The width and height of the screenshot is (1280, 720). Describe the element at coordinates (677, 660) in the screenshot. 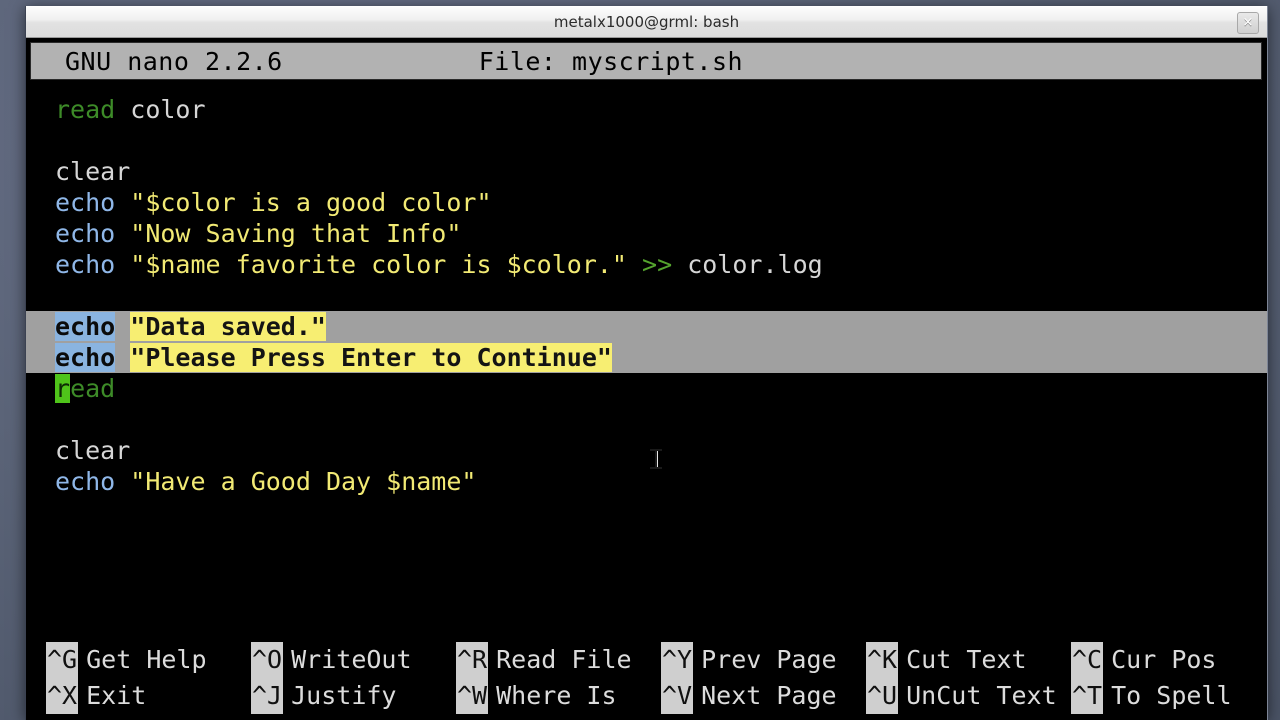

I see `shortcut-key: ^Y` at that location.